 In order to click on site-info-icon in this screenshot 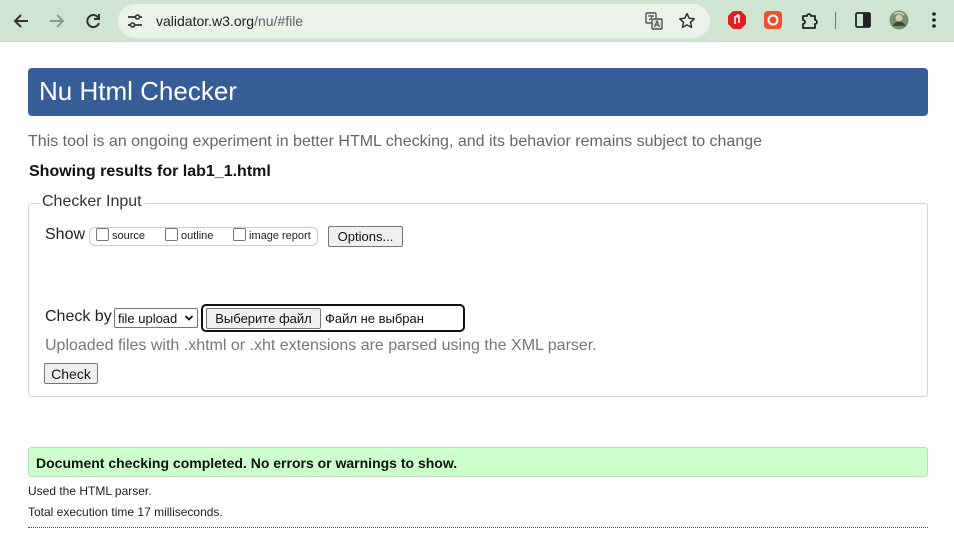, I will do `click(135, 21)`.